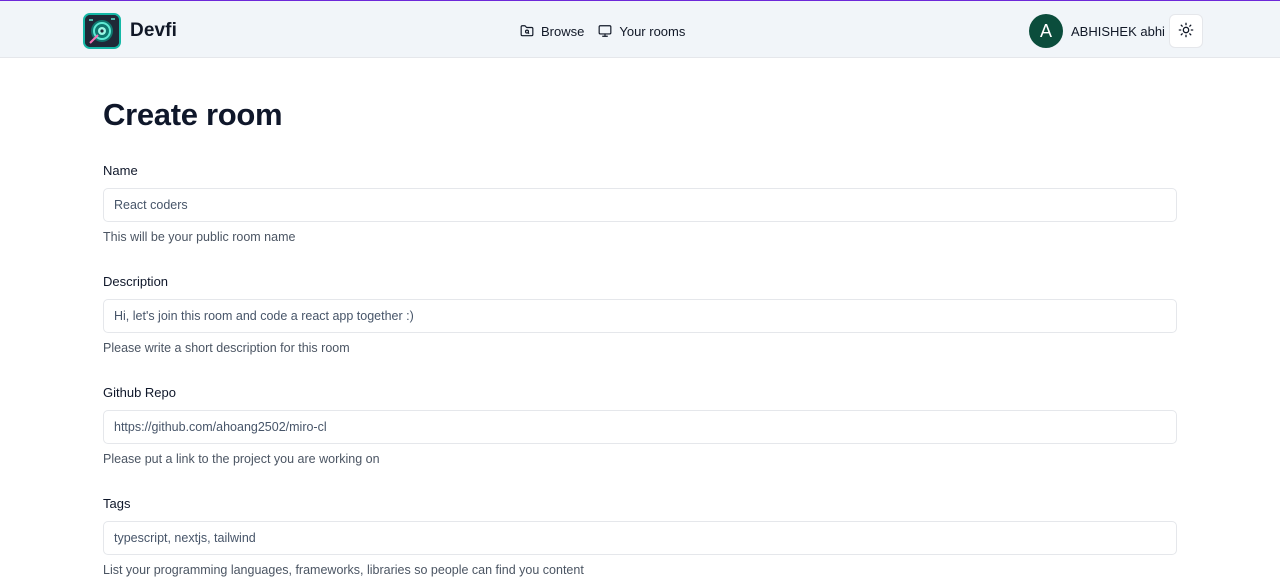 The height and width of the screenshot is (587, 1280). Describe the element at coordinates (193, 114) in the screenshot. I see `page-title: Create room` at that location.